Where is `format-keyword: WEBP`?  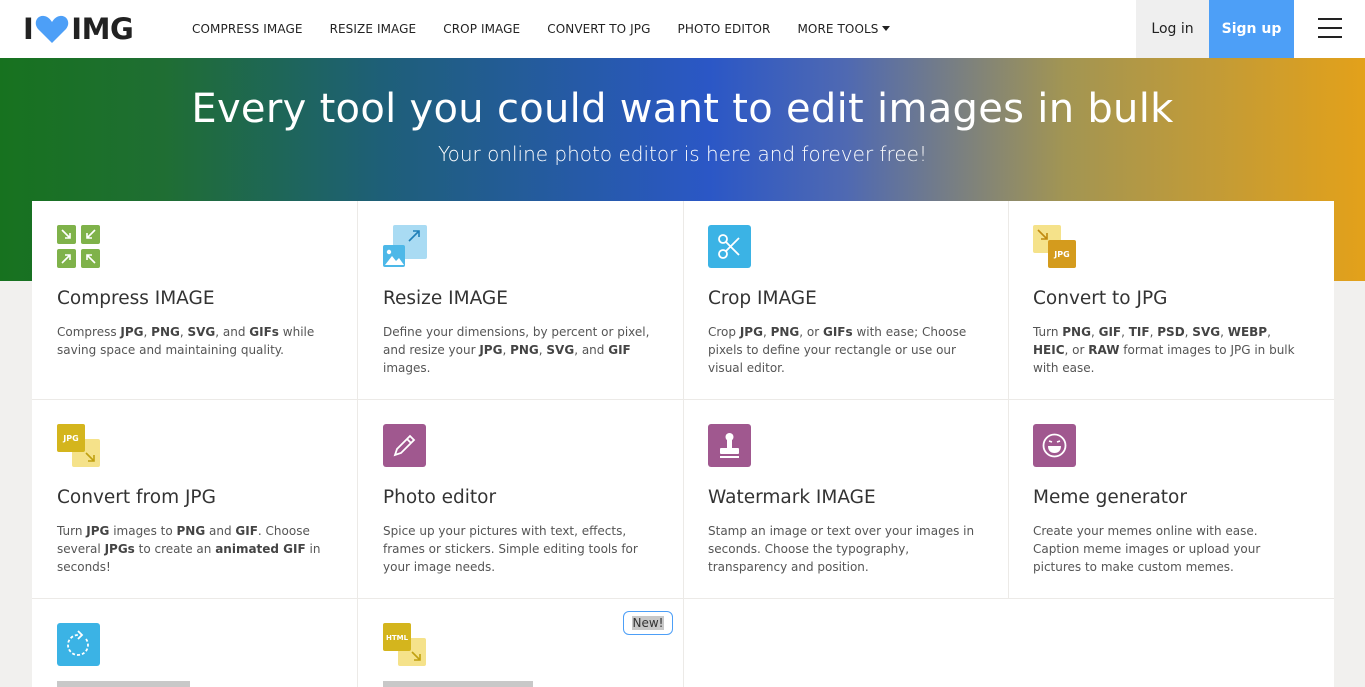 format-keyword: WEBP is located at coordinates (1247, 332).